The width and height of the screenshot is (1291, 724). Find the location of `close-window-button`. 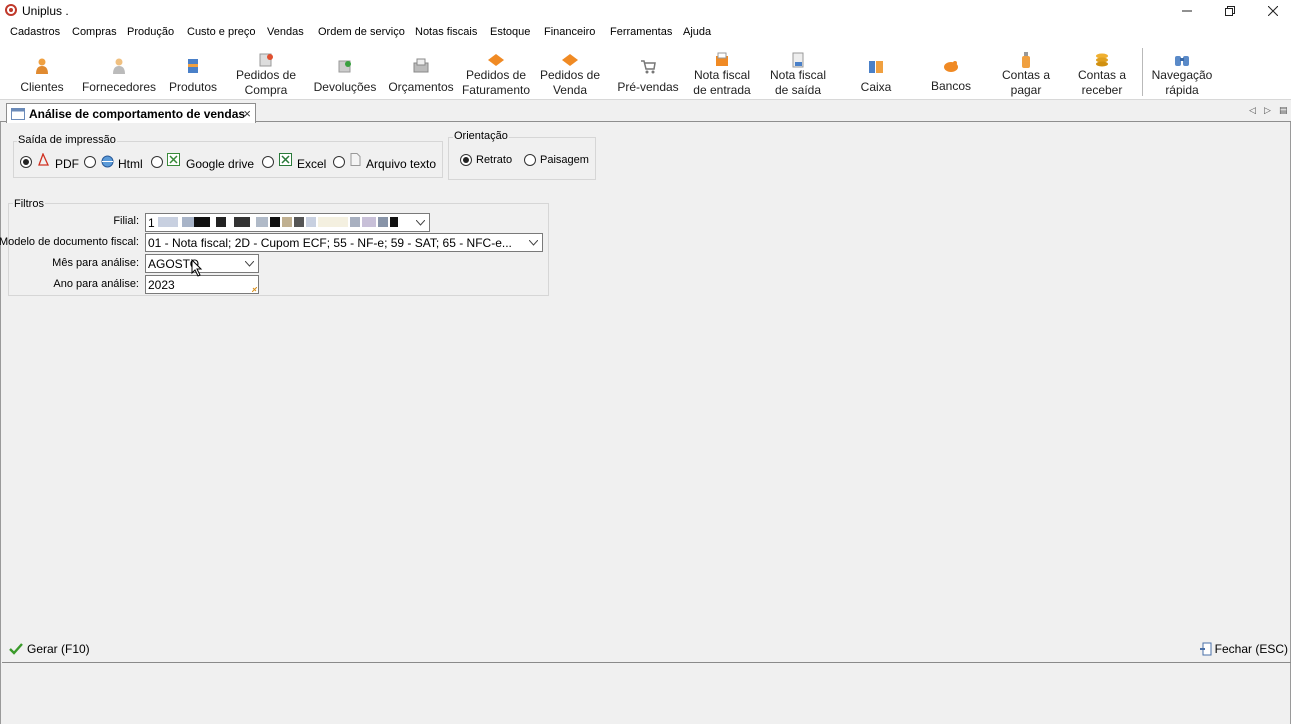

close-window-button is located at coordinates (1273, 11).